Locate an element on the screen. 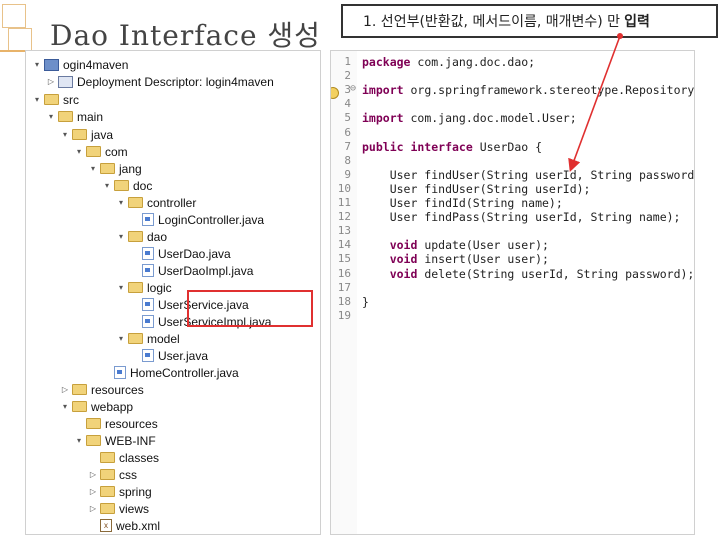 This screenshot has width=720, height=540. tree-item: ▾ com is located at coordinates (101, 151).